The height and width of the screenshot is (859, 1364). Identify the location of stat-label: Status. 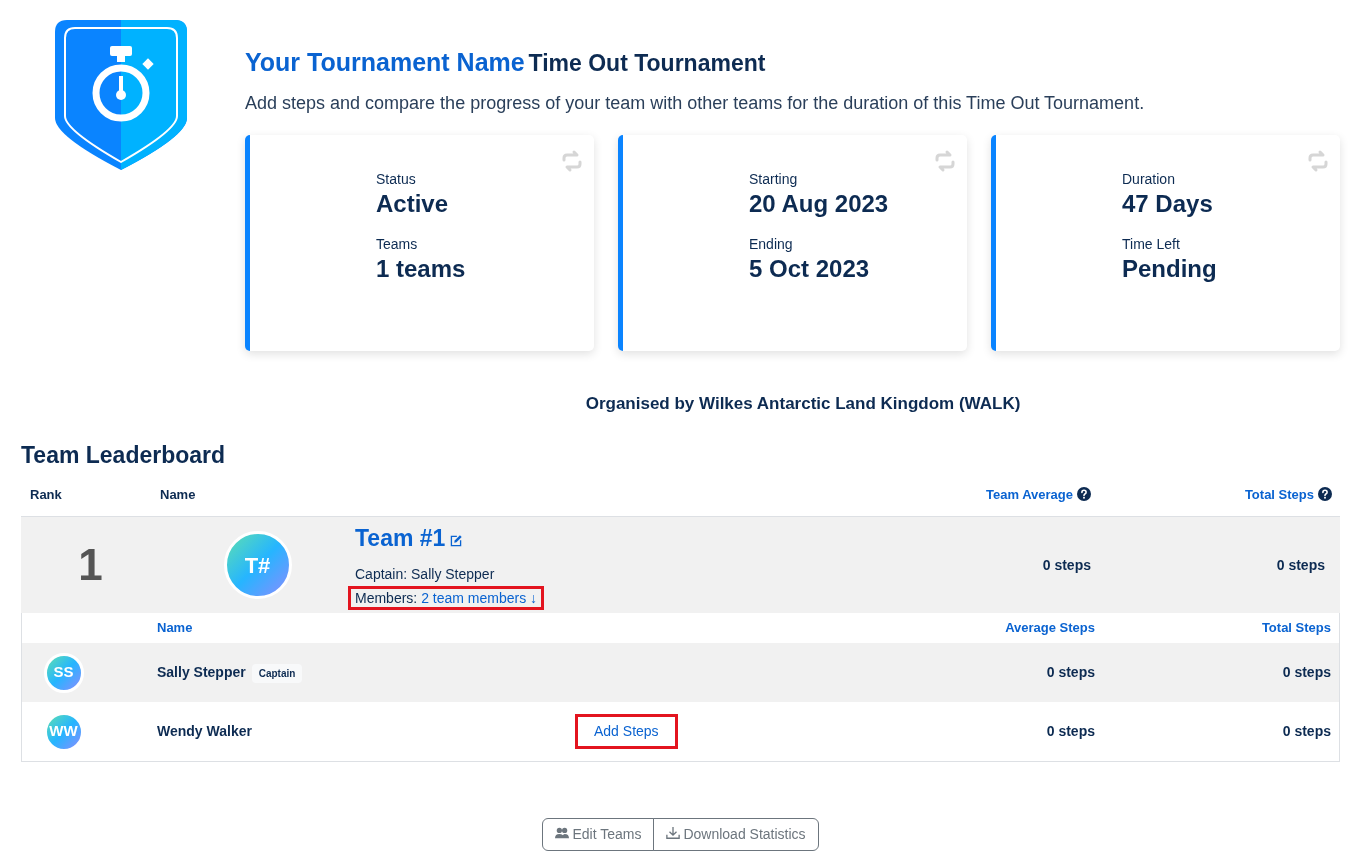
(396, 179).